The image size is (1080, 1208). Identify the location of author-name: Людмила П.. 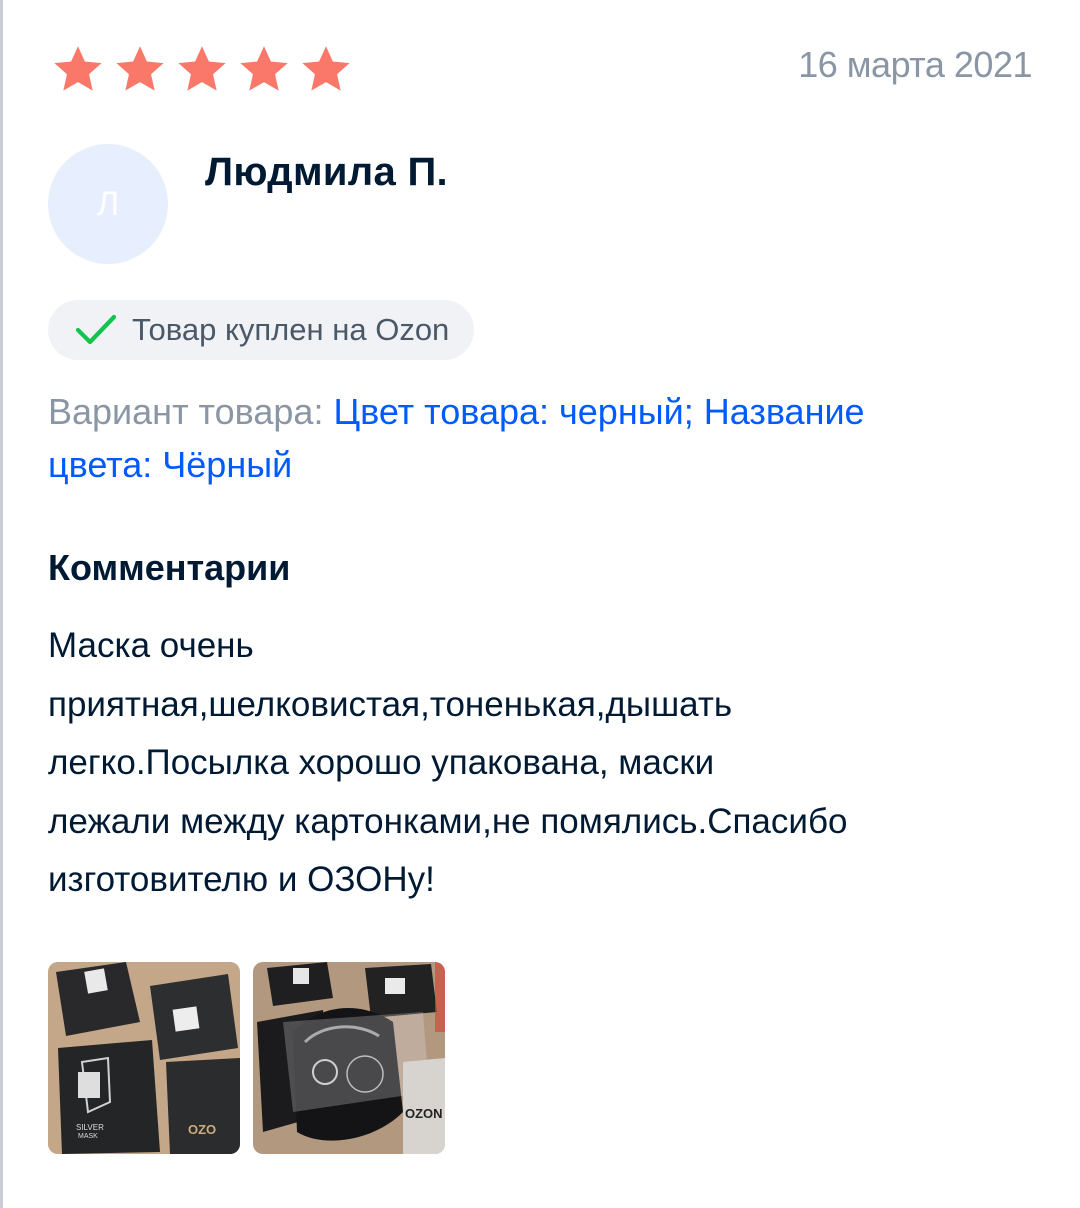
(326, 172).